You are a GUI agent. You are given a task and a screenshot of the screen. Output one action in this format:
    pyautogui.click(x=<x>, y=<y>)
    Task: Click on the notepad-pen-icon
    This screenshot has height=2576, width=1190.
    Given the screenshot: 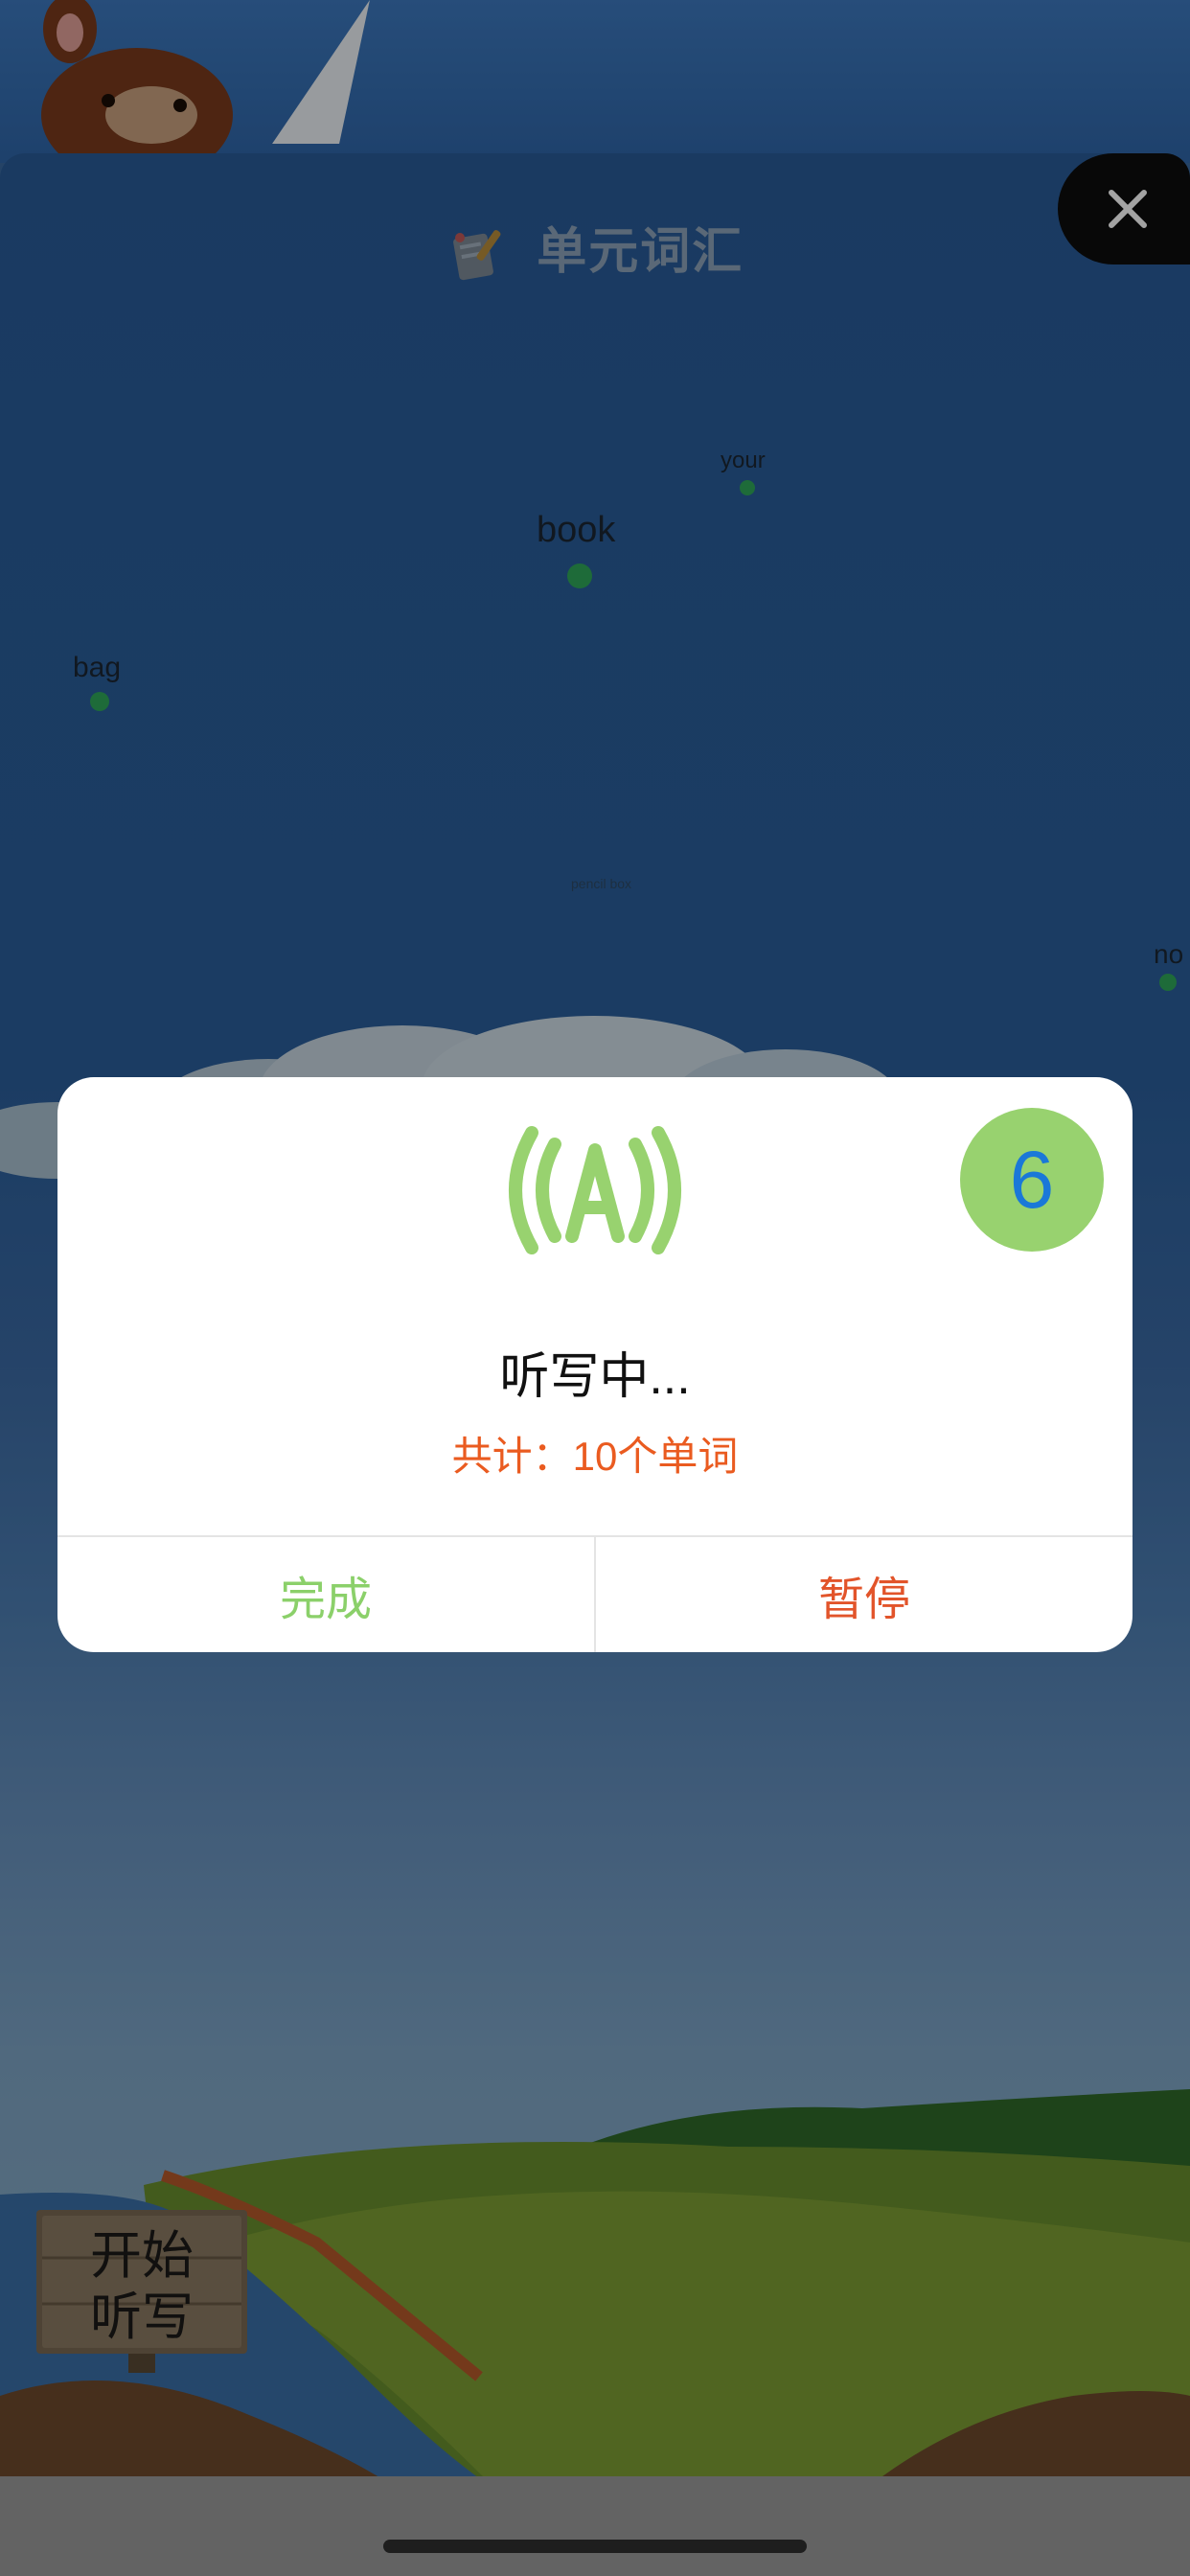 What is the action you would take?
    pyautogui.click(x=476, y=255)
    